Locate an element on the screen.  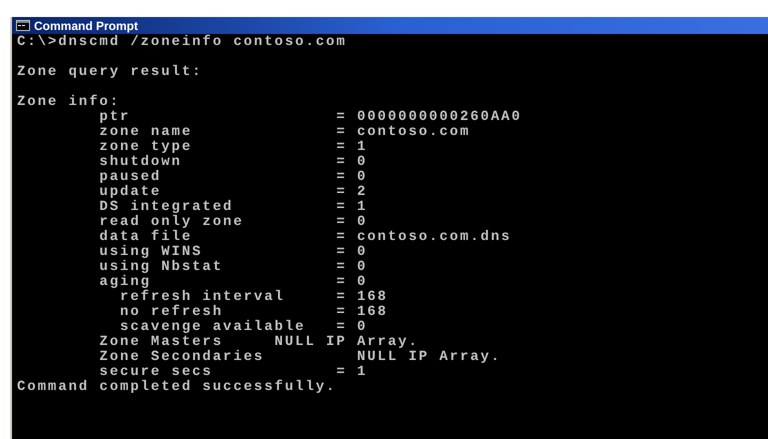
console-line: using Nbstat = 0 is located at coordinates (233, 267).